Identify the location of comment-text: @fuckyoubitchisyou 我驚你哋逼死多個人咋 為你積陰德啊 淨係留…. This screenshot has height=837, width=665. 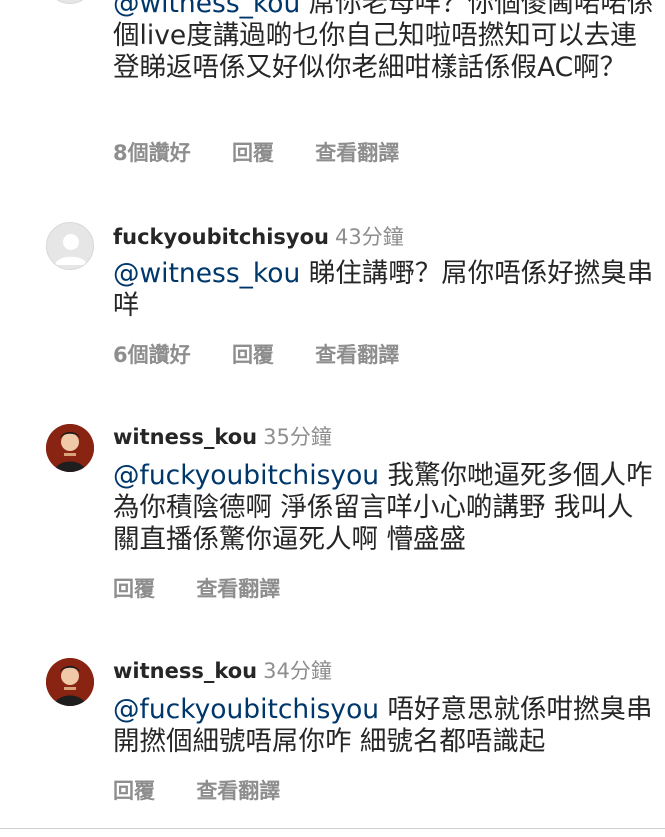
(383, 507).